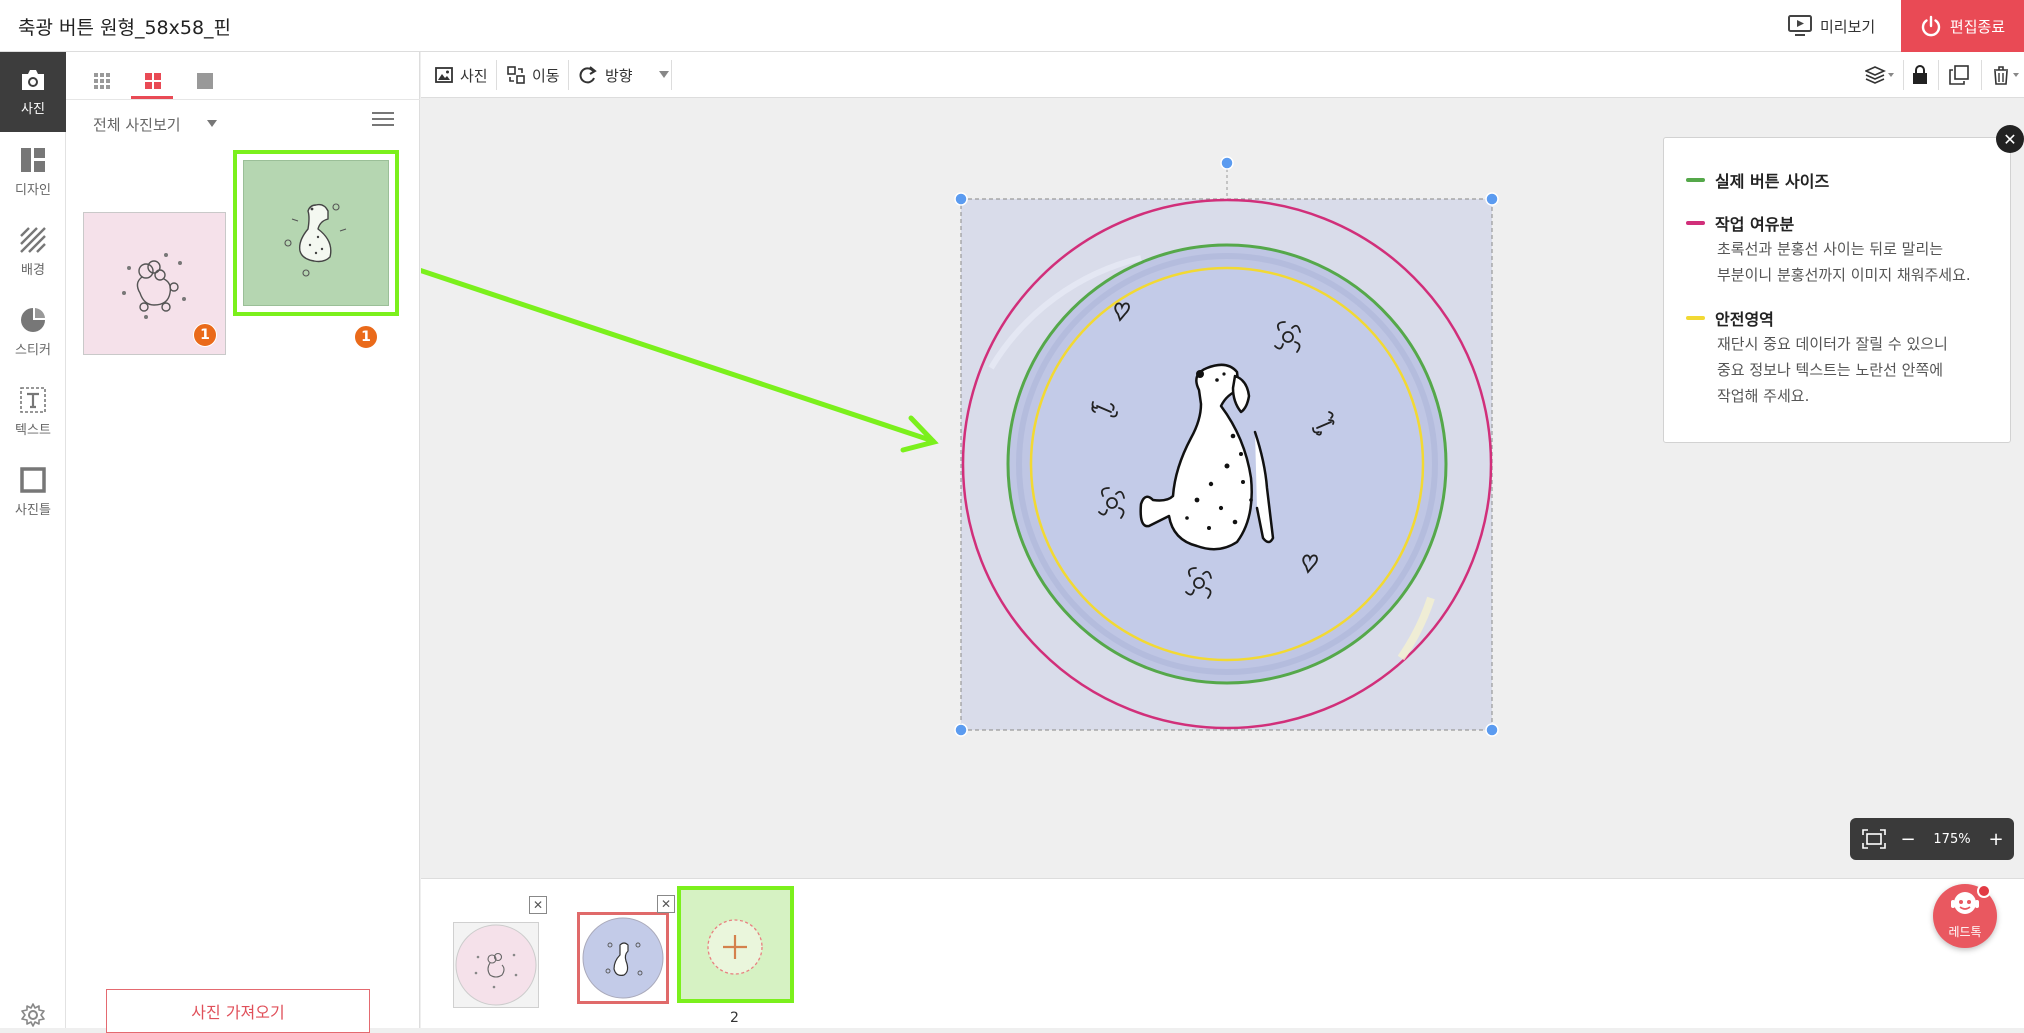  I want to click on rail-item-photo: 사진, so click(33, 92).